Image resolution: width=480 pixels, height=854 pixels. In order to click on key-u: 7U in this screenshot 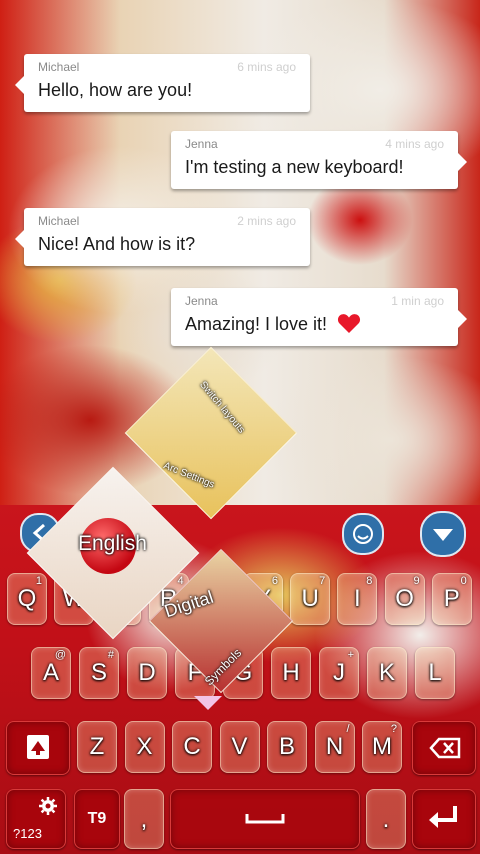, I will do `click(310, 599)`.